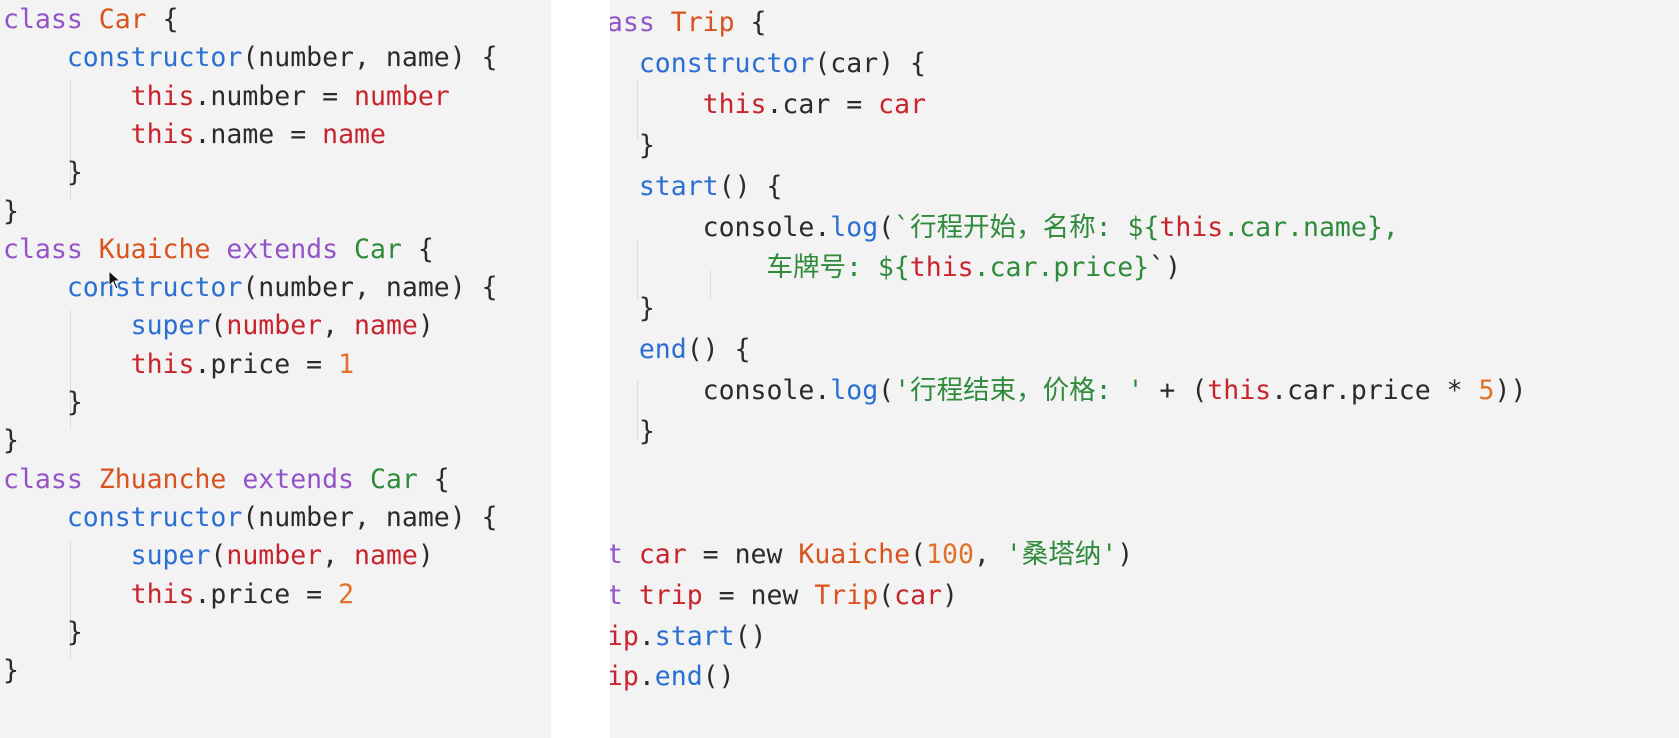  I want to click on code-line: this.price = 2, so click(178, 595).